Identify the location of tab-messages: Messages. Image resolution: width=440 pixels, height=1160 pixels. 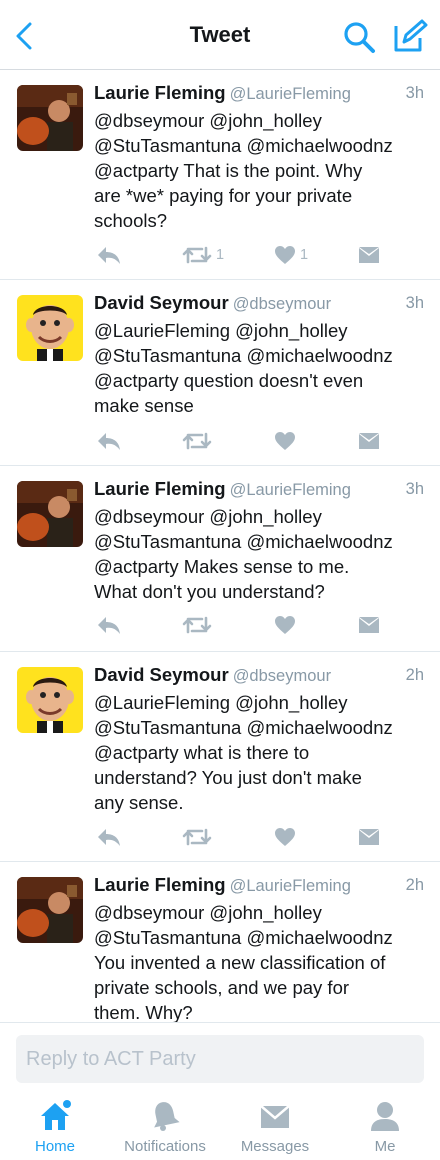
(275, 1129).